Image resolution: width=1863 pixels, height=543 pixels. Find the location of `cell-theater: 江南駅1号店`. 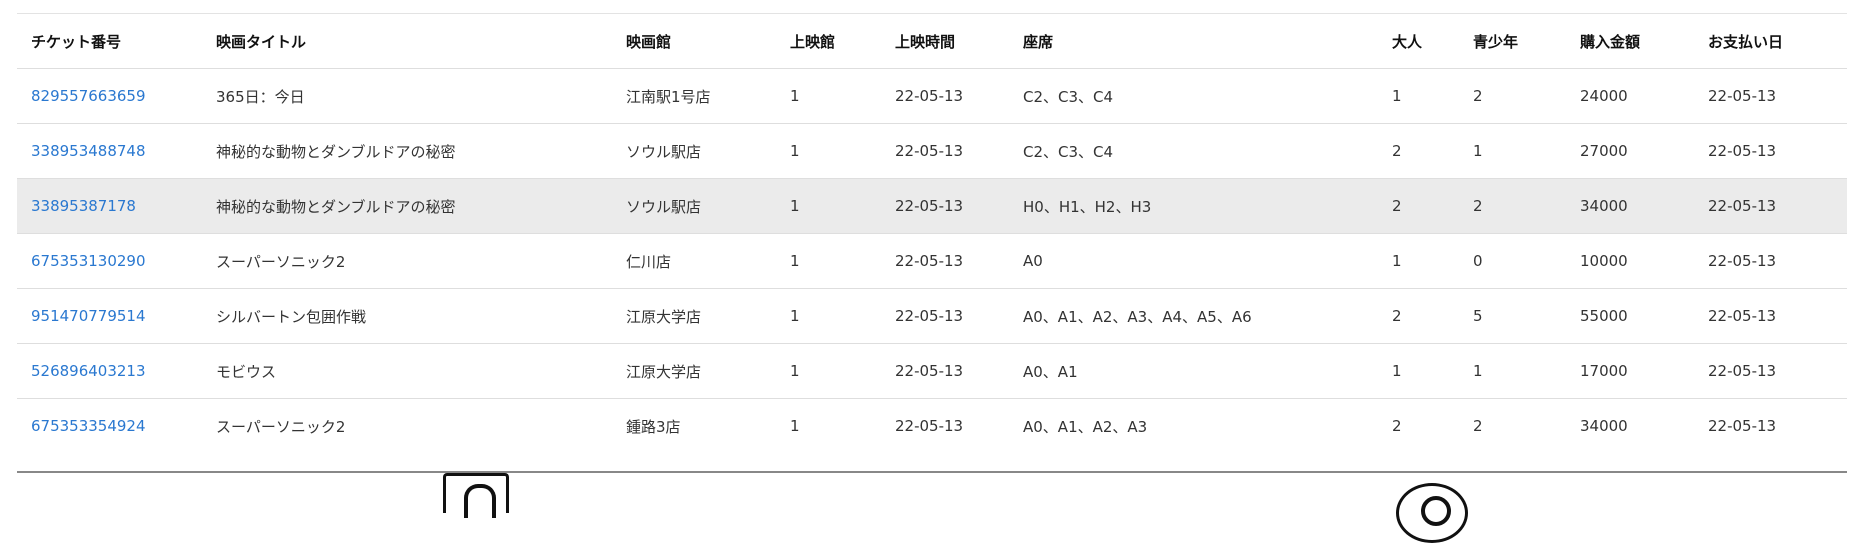

cell-theater: 江南駅1号店 is located at coordinates (668, 96).